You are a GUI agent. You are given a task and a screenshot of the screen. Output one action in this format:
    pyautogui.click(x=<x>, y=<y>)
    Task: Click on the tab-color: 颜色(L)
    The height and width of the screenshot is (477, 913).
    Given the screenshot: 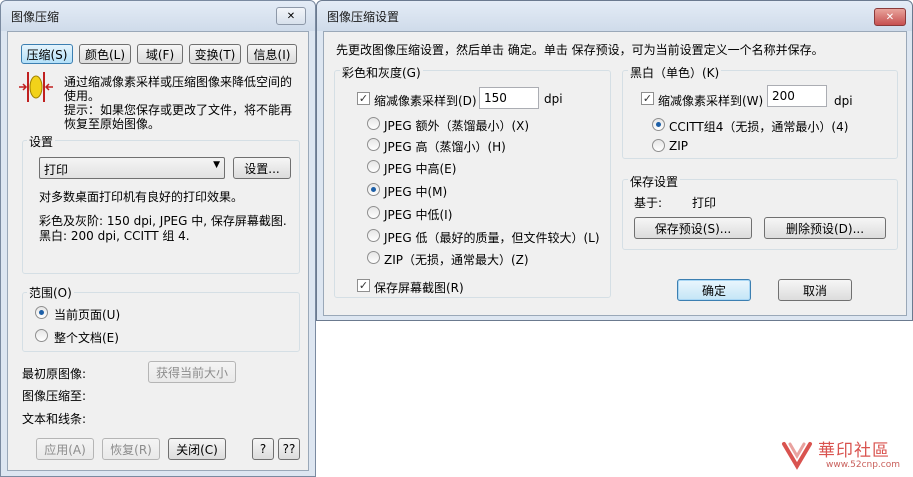 What is the action you would take?
    pyautogui.click(x=105, y=54)
    